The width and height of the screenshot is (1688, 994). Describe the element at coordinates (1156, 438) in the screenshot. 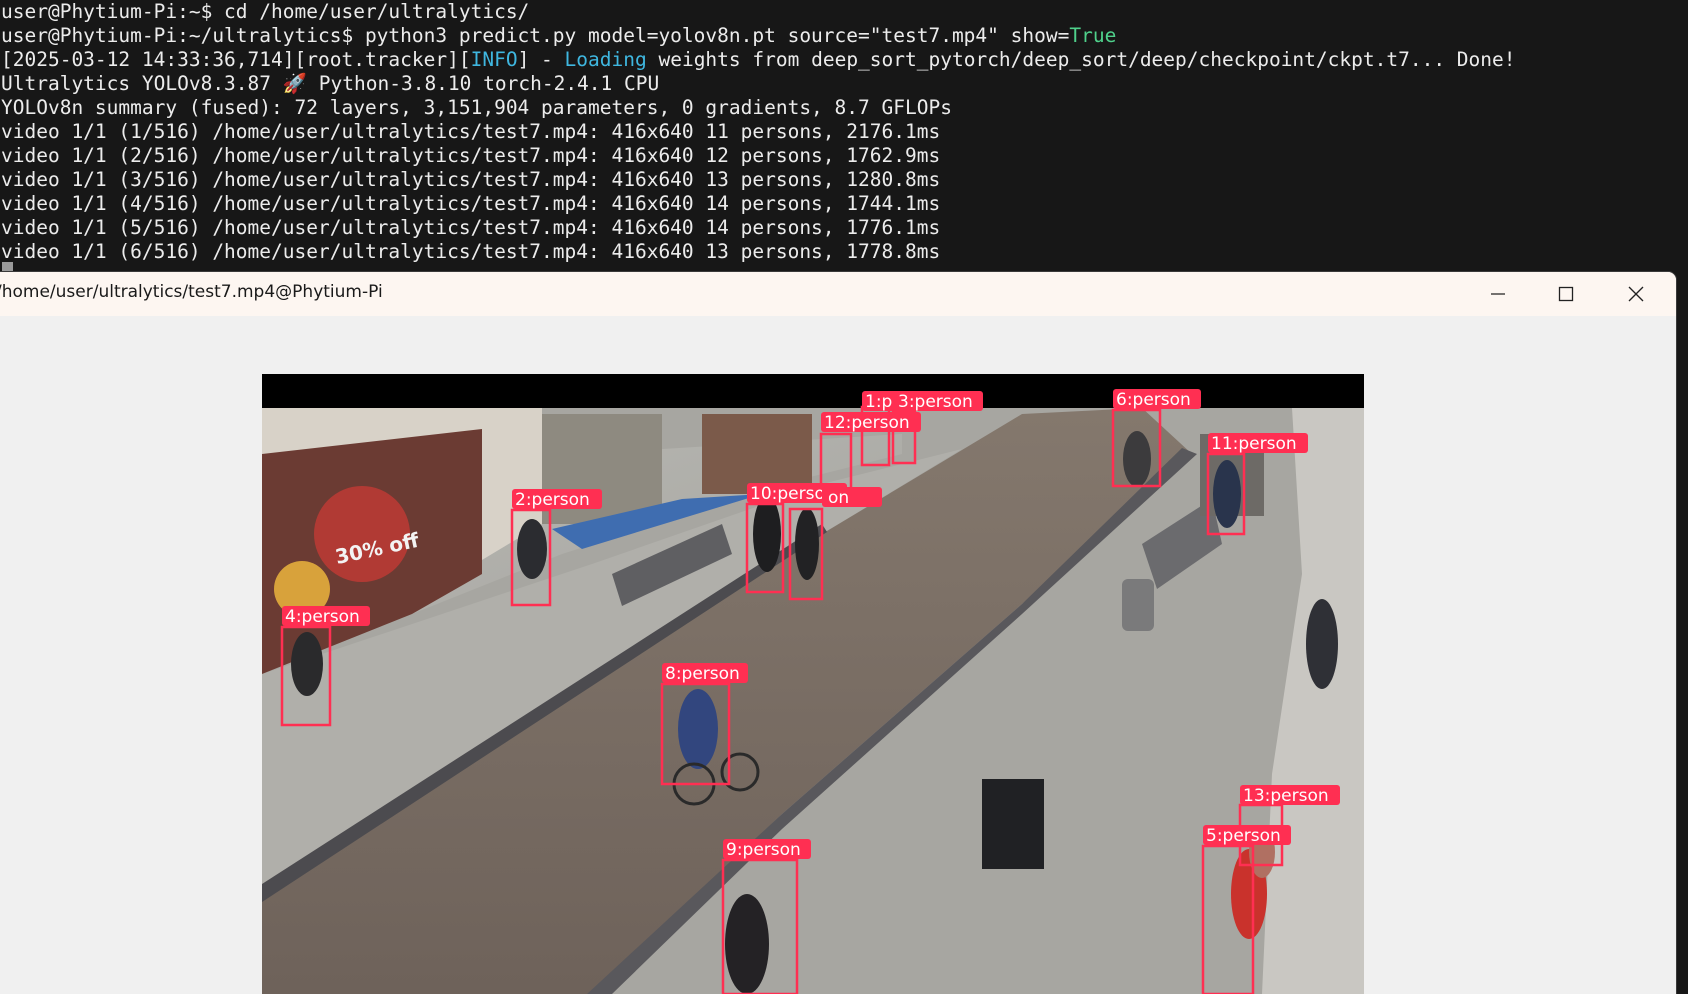

I see `detection-6: 6:person` at that location.